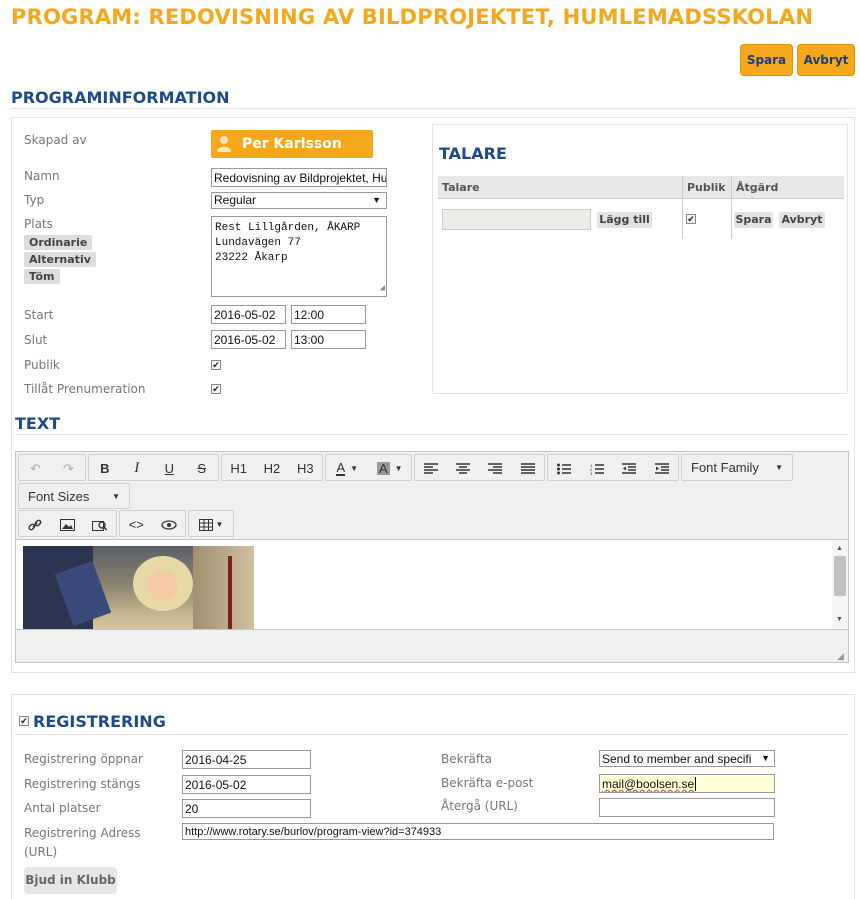  What do you see at coordinates (62, 808) in the screenshot?
I see `seats-label: Antal platser` at bounding box center [62, 808].